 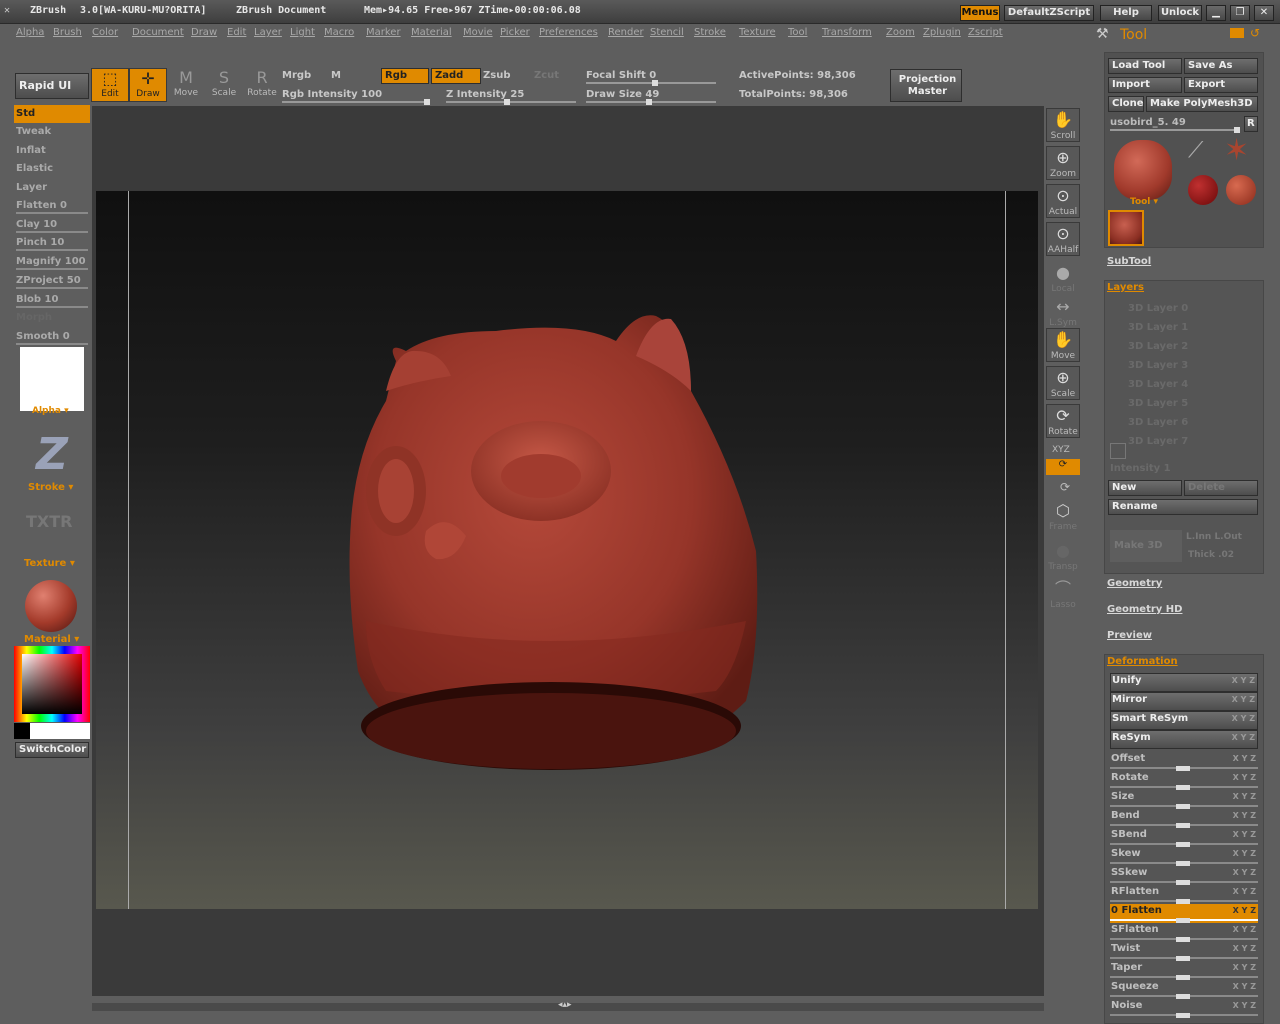 I want to click on menu-picker: Picker, so click(x=515, y=32).